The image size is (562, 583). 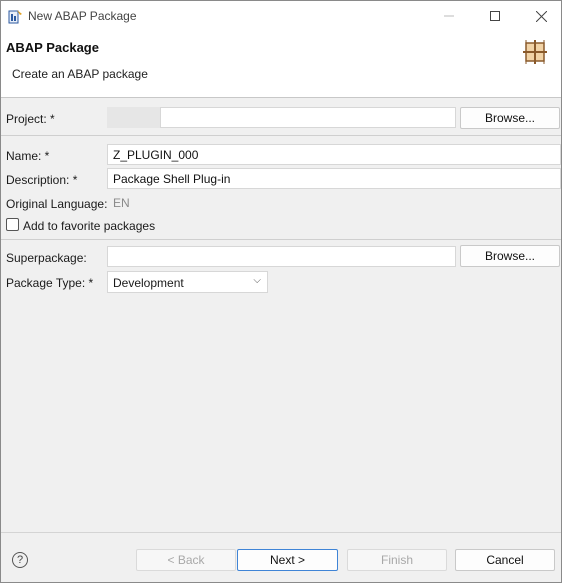 I want to click on name-label: Name: *, so click(x=28, y=156).